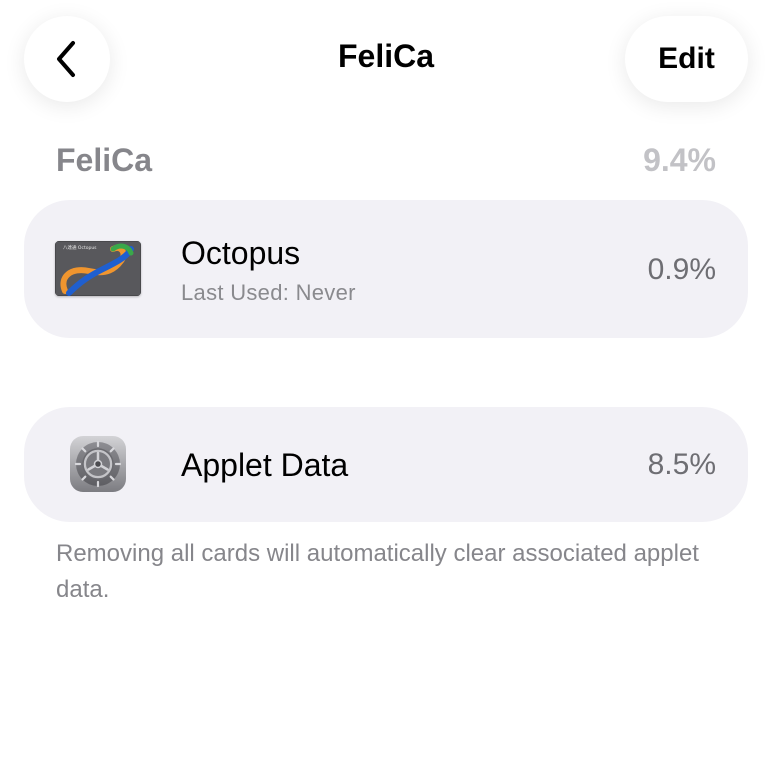 The image size is (772, 778). I want to click on list-item-applet-data: Applet Data 8.5%, so click(386, 464).